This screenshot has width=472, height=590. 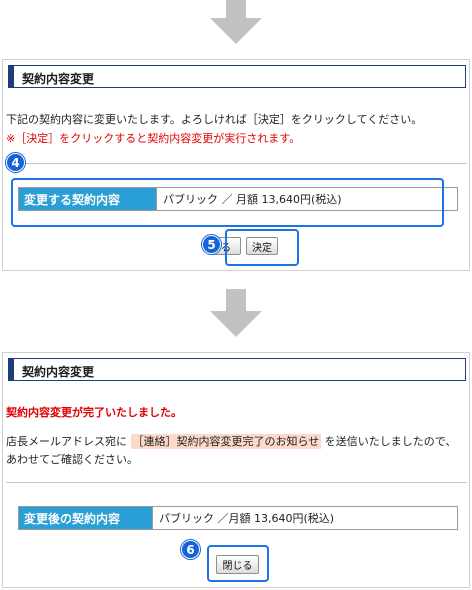 I want to click on complete-message: 契約内容変更が完了いたしました。, so click(x=94, y=412).